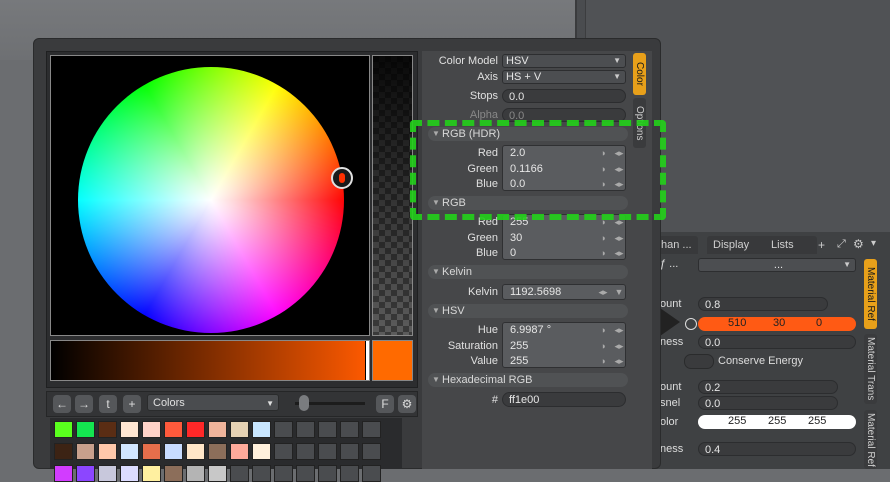 Image resolution: width=890 pixels, height=482 pixels. Describe the element at coordinates (528, 380) in the screenshot. I see `section-hex: ▼ Hexadecimal RGB` at that location.